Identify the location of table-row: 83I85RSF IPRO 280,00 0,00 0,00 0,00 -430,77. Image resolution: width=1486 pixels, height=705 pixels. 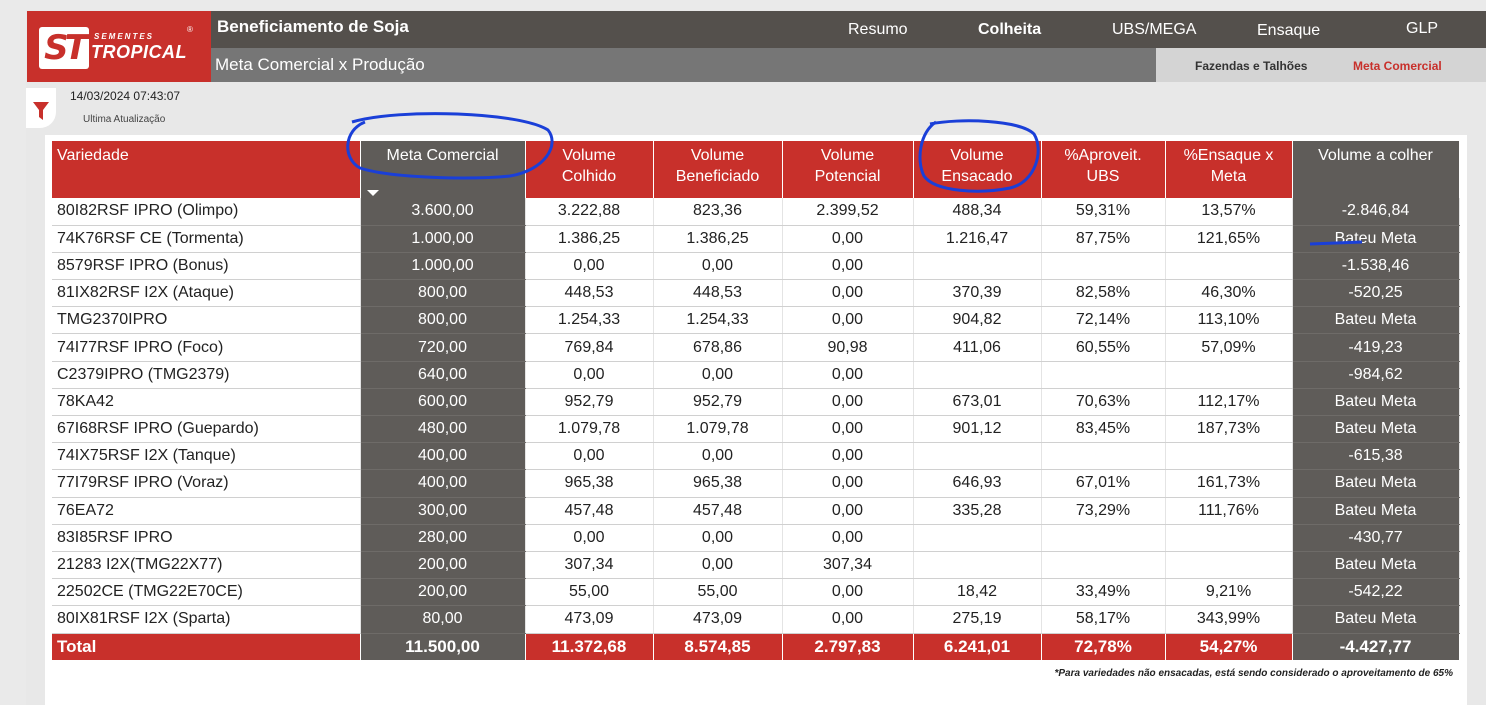
(756, 538).